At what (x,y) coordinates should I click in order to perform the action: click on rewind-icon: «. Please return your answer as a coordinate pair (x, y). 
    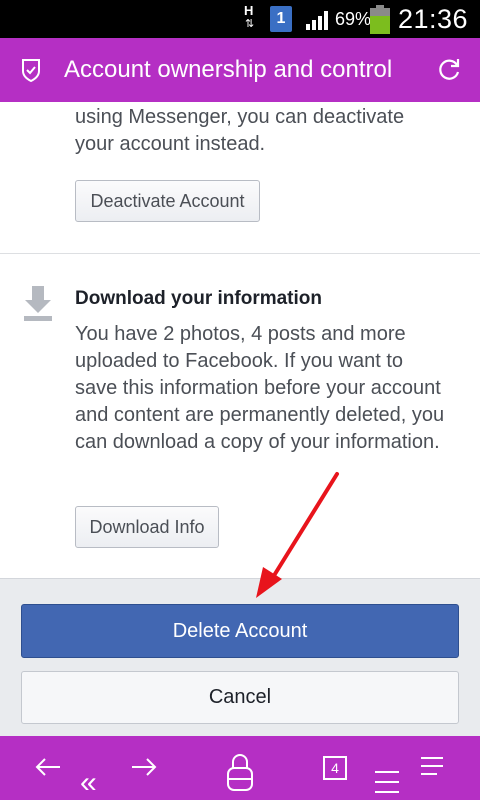
    Looking at the image, I should click on (88, 783).